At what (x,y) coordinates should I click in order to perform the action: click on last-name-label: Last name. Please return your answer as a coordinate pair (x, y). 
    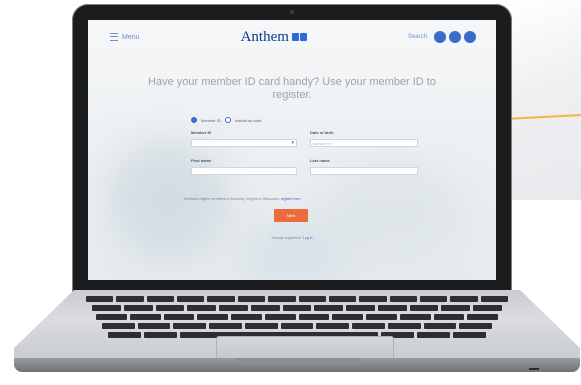
    Looking at the image, I should click on (320, 160).